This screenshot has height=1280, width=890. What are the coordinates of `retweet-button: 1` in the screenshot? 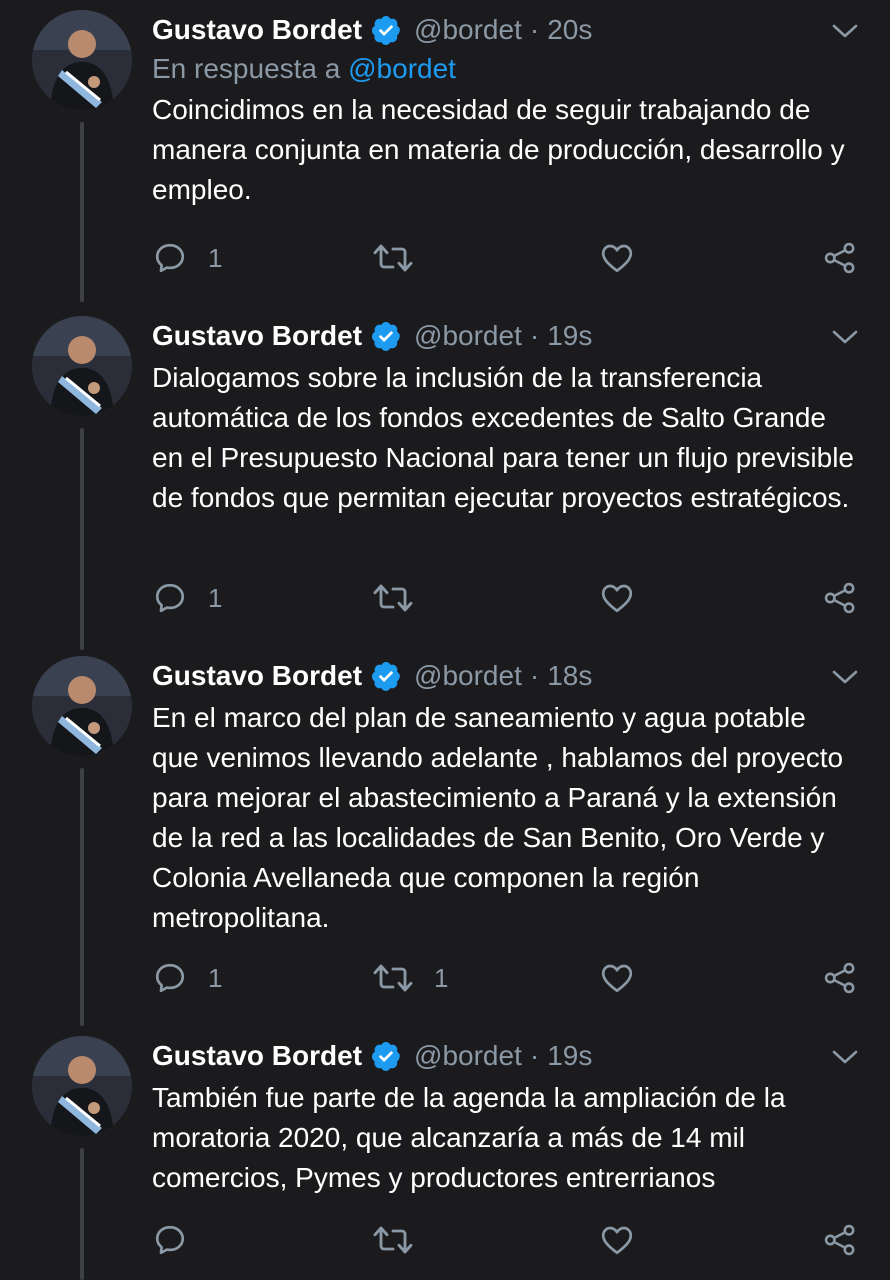 It's located at (410, 978).